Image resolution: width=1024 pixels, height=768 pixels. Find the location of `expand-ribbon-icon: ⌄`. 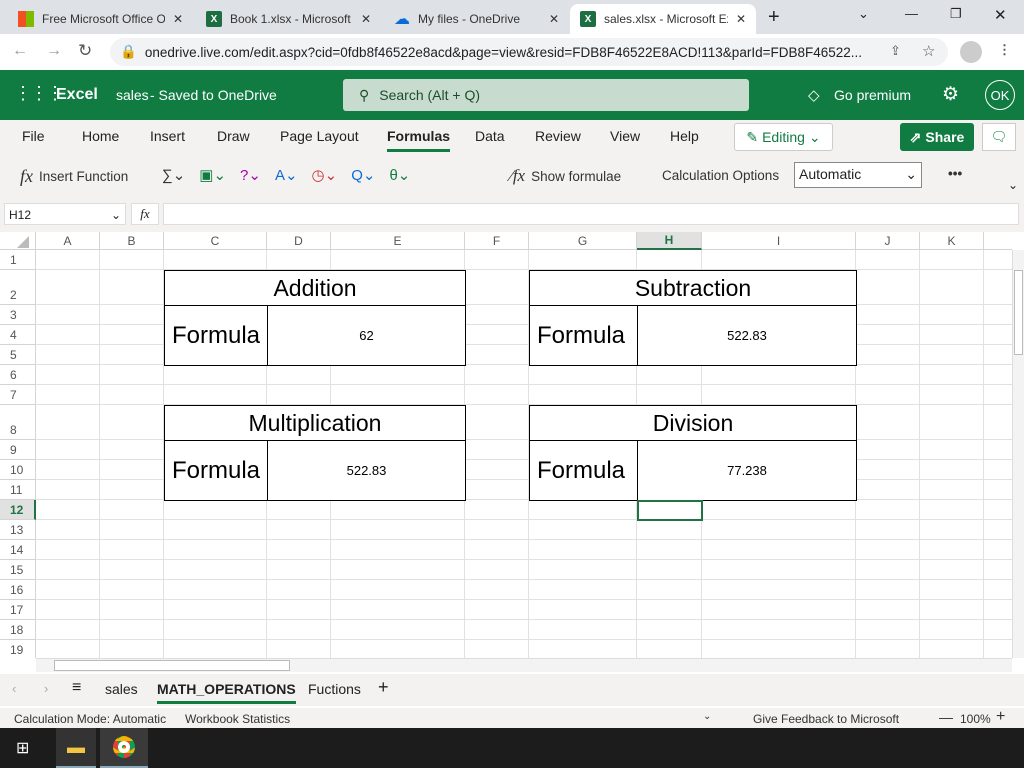

expand-ribbon-icon: ⌄ is located at coordinates (1013, 185).